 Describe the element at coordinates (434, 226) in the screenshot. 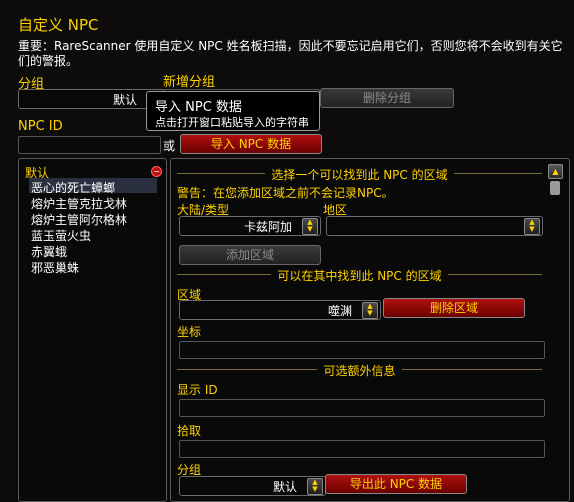

I see `zone-dropdown: ▲ ▼` at that location.